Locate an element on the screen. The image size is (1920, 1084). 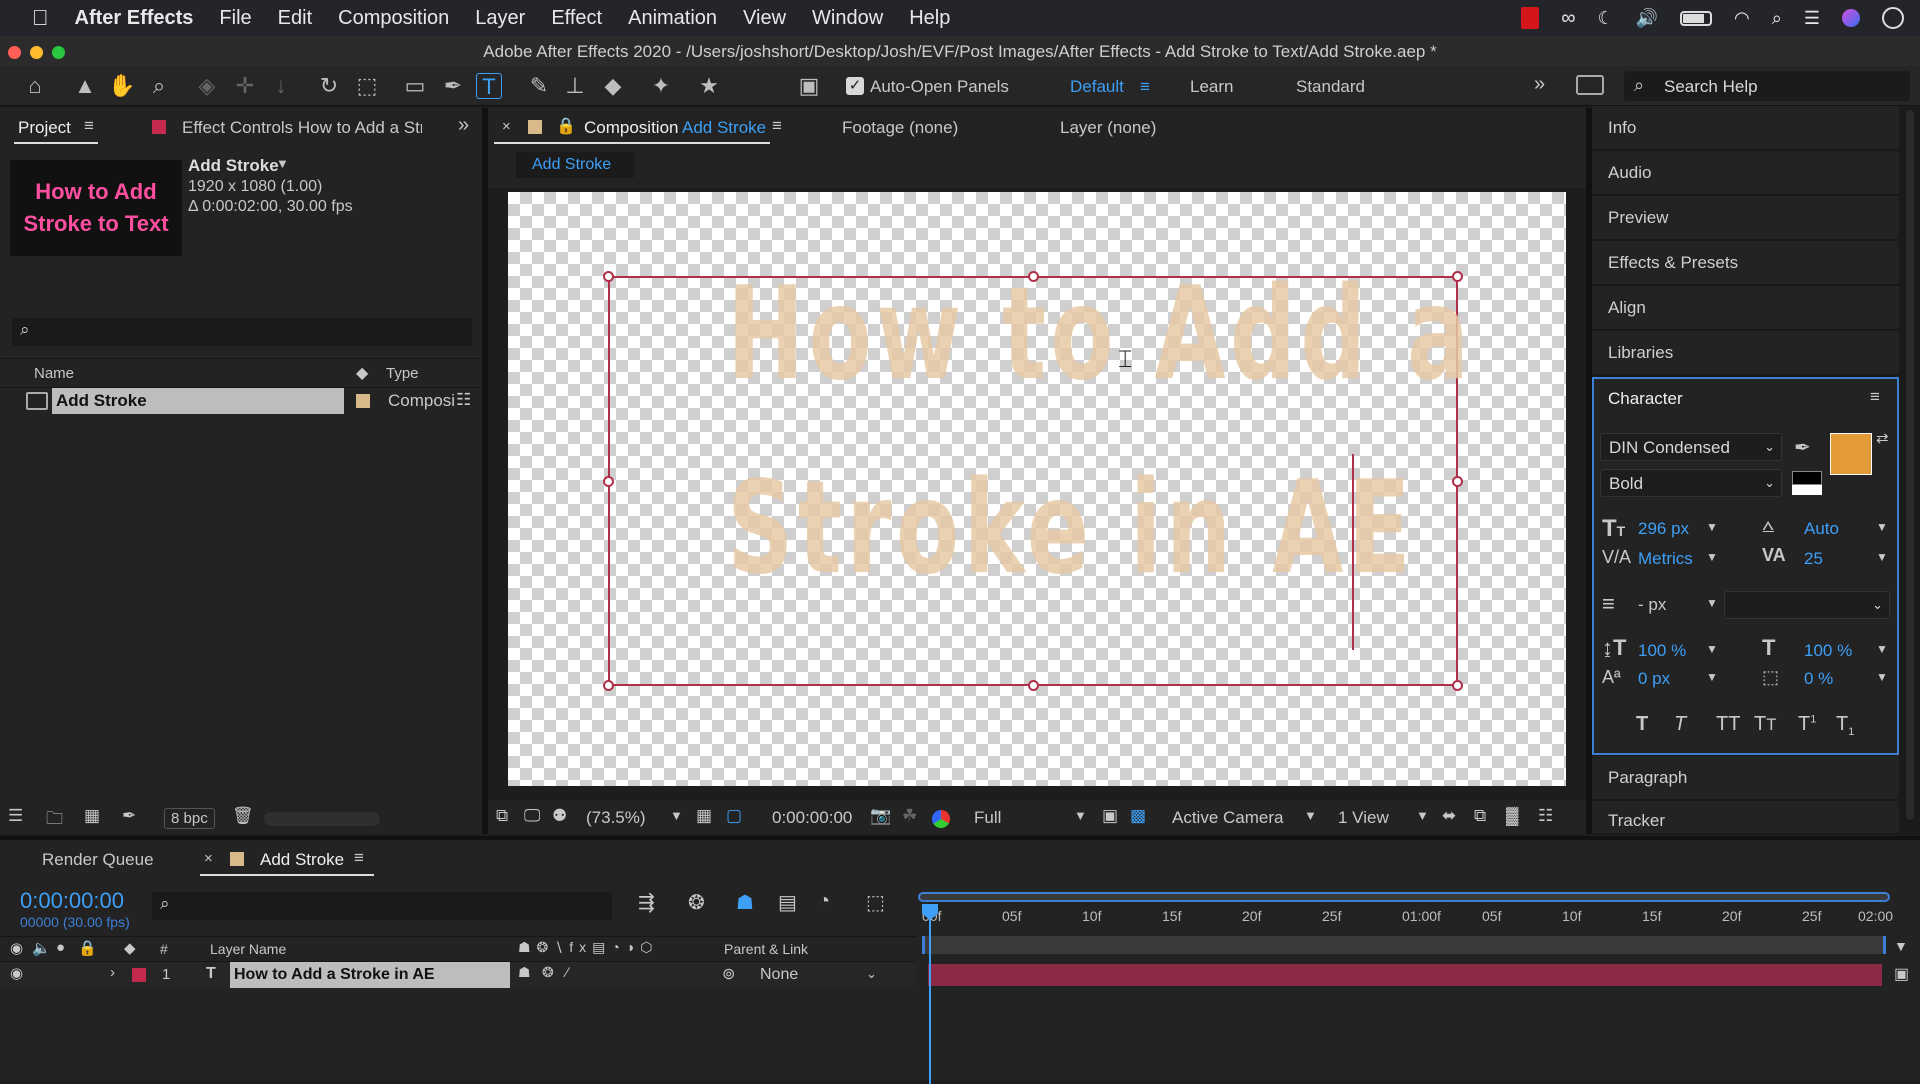
home-icon: ⌂ is located at coordinates (35, 86).